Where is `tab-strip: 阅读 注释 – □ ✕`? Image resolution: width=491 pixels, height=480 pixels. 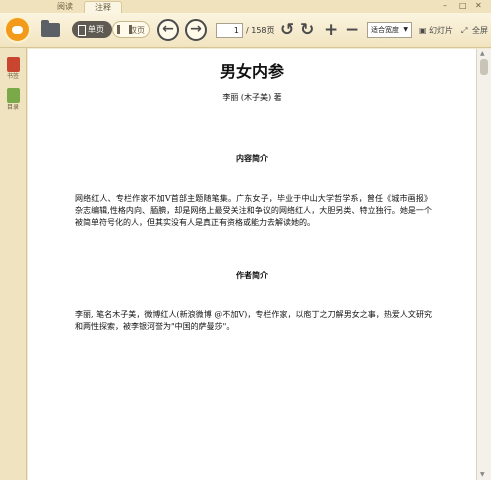
tab-strip: 阅读 注释 – □ ✕ is located at coordinates (245, 6).